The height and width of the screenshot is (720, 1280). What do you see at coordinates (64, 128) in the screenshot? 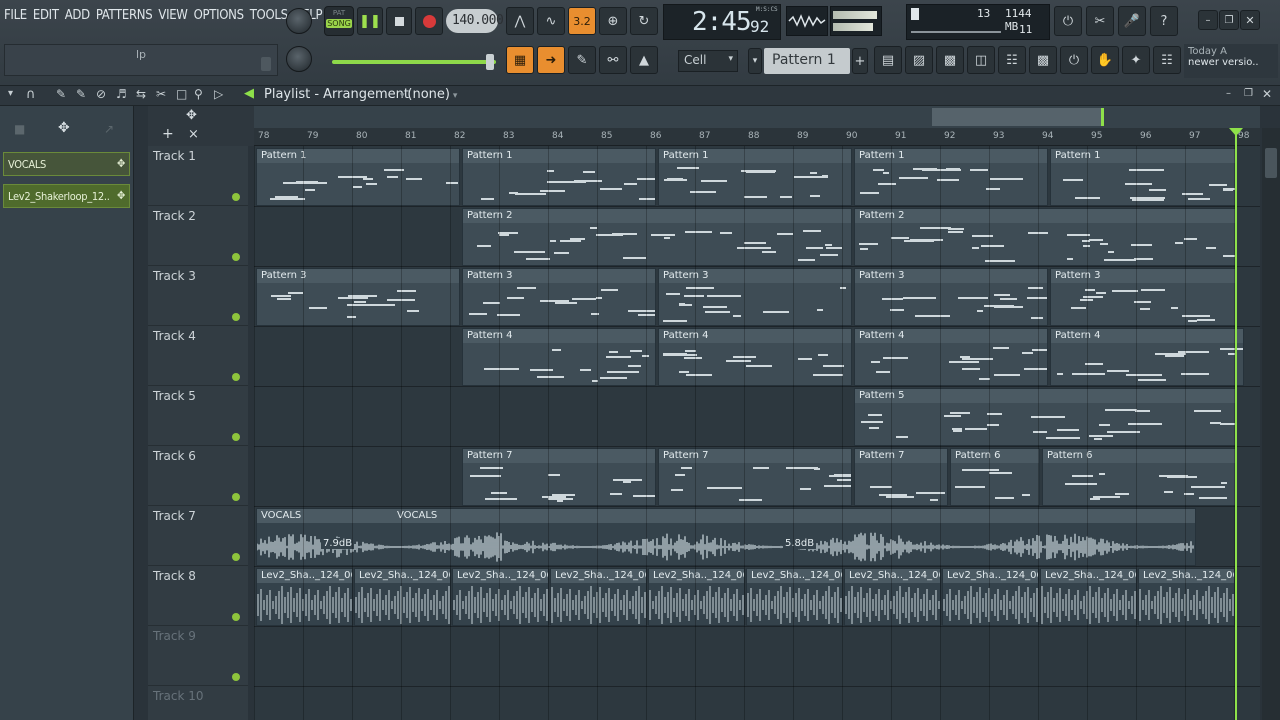
I see `picker-waveform-icon: ✥` at bounding box center [64, 128].